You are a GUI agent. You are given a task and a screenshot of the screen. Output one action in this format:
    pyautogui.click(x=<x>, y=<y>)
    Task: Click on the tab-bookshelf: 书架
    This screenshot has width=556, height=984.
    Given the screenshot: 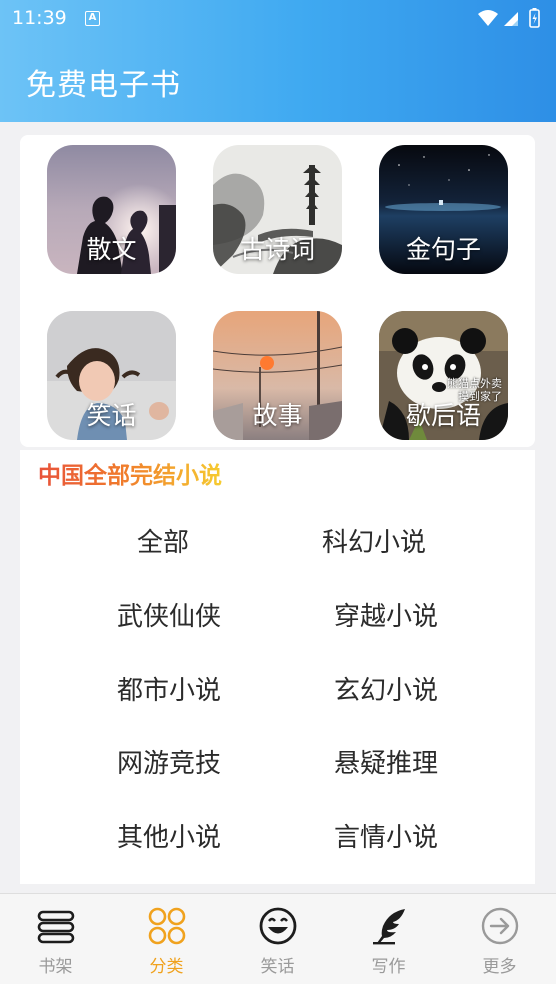 What is the action you would take?
    pyautogui.click(x=55, y=939)
    